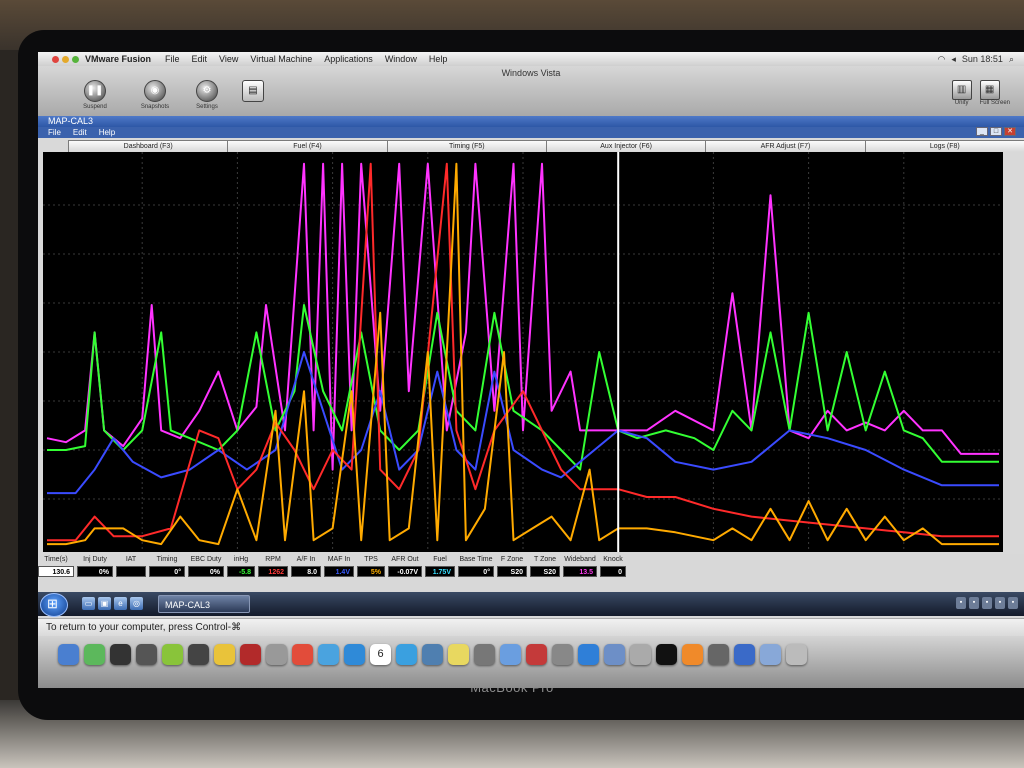 The height and width of the screenshot is (768, 1024). I want to click on library-icon: ▤, so click(253, 91).